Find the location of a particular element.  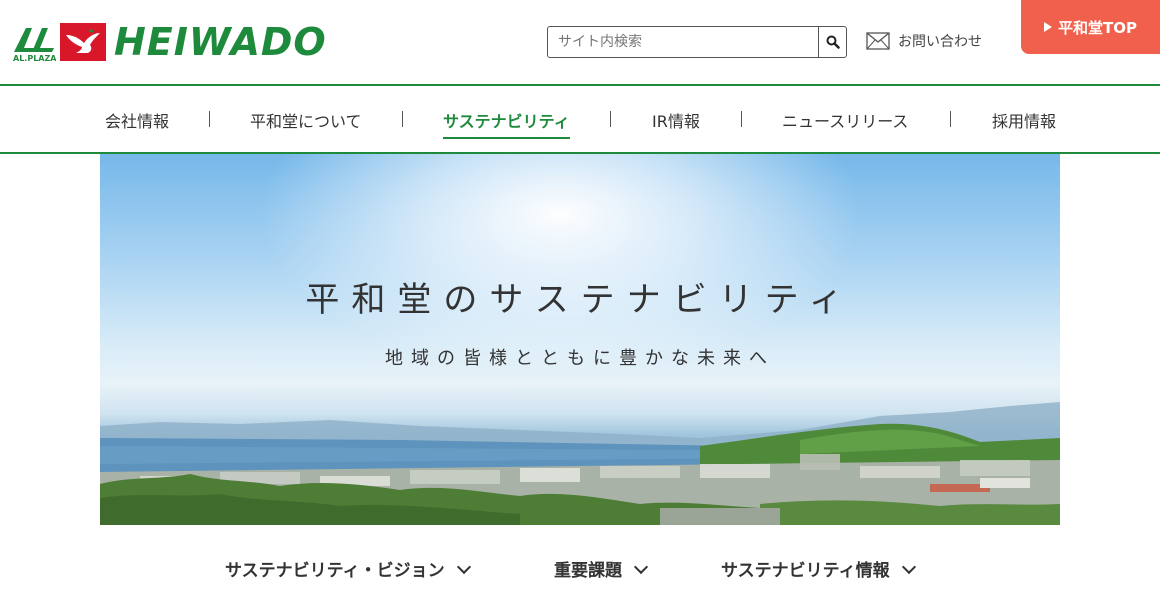

play-triangle-icon is located at coordinates (1048, 27).